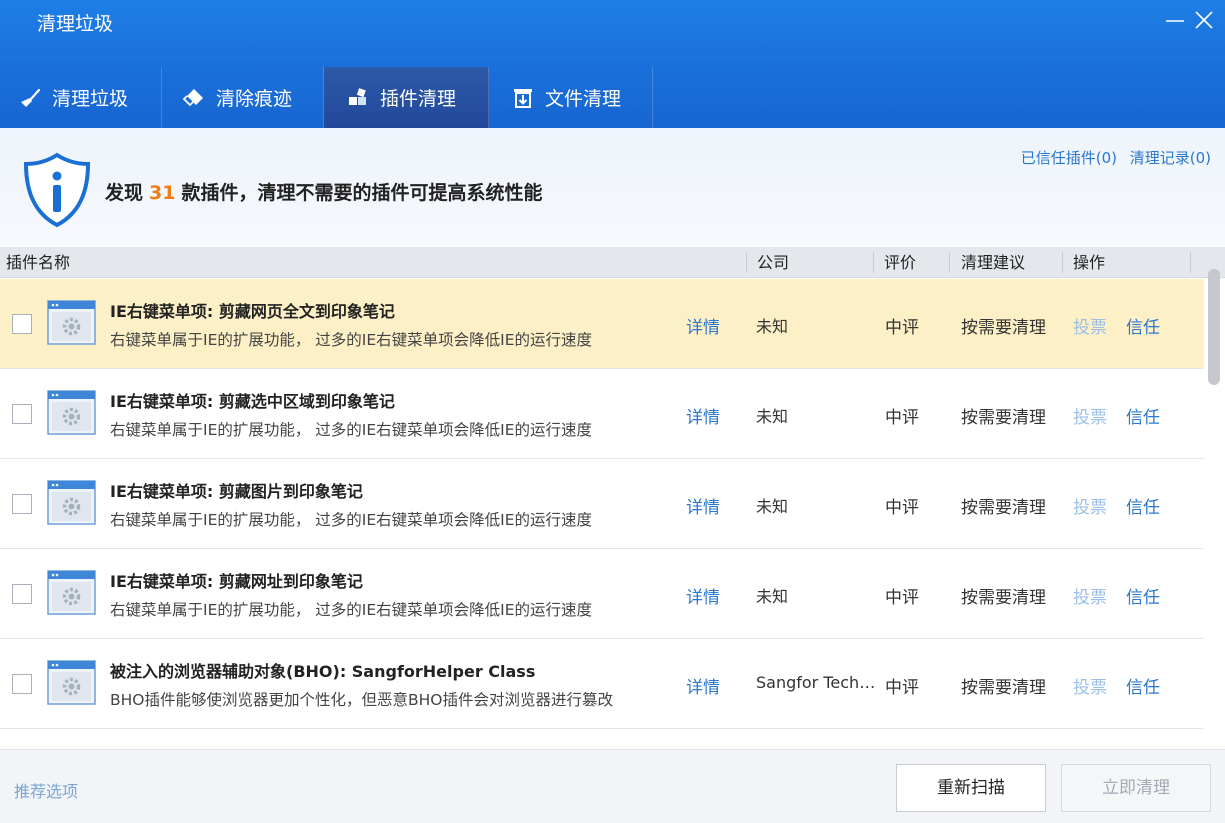 This screenshot has height=823, width=1225. Describe the element at coordinates (773, 262) in the screenshot. I see `column-header-company: 公司` at that location.